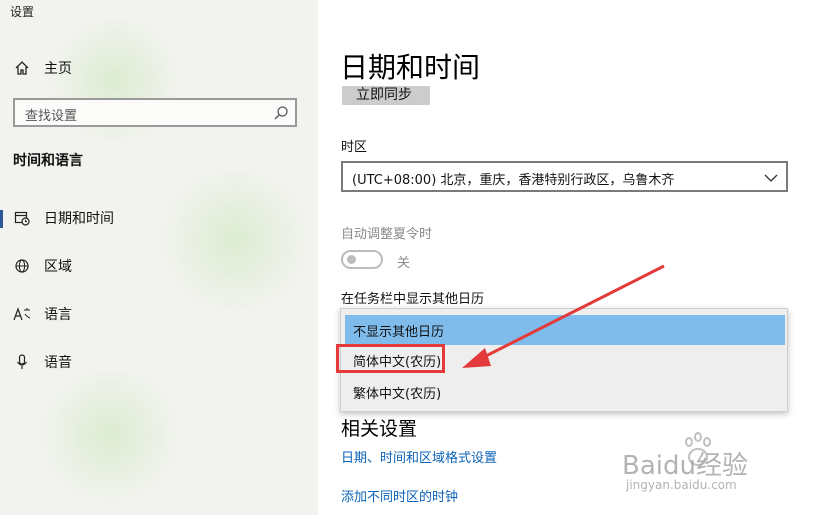  Describe the element at coordinates (771, 179) in the screenshot. I see `chevron-down-icon` at that location.